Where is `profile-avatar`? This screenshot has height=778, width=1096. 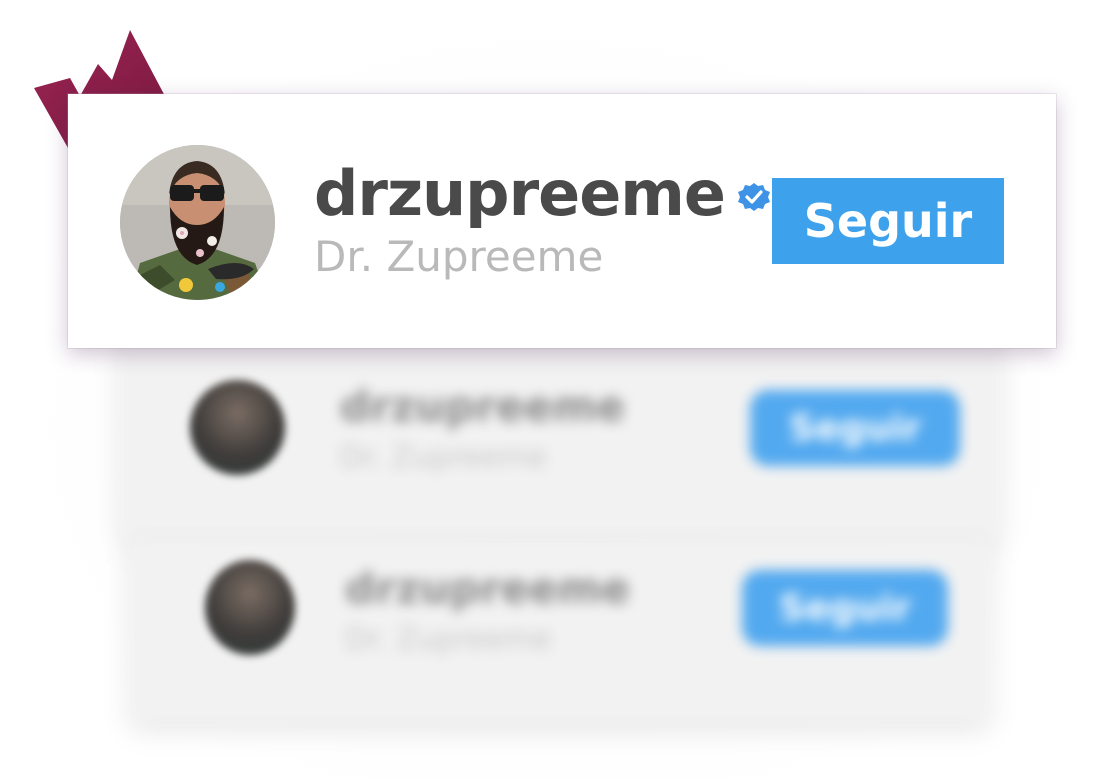 profile-avatar is located at coordinates (197, 222).